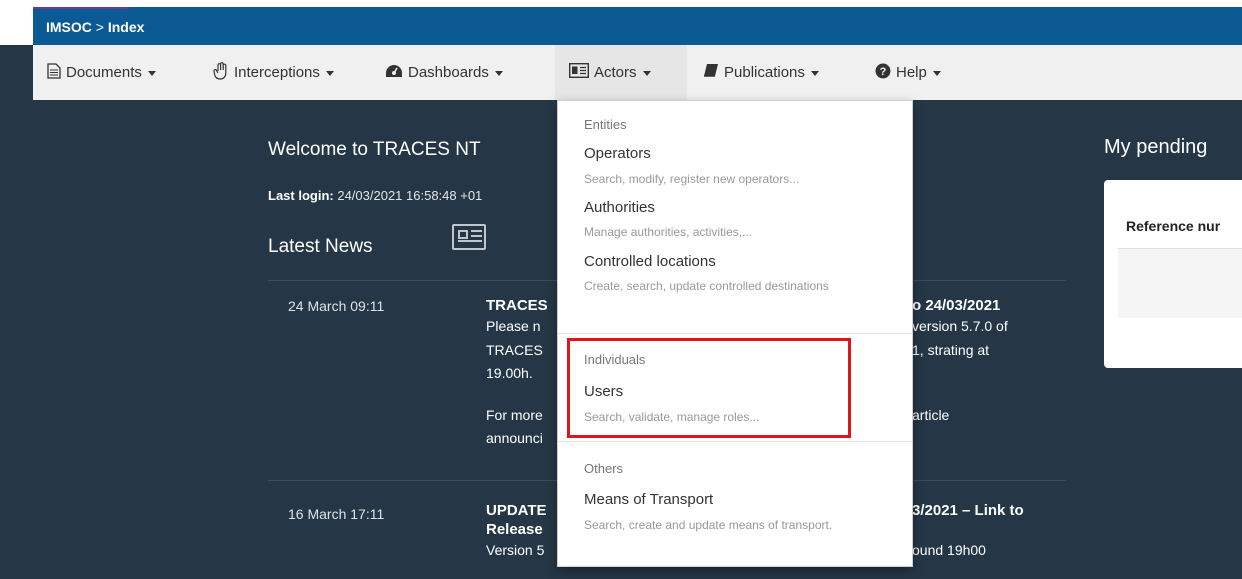  Describe the element at coordinates (515, 550) in the screenshot. I see `news-text: Version 5` at that location.